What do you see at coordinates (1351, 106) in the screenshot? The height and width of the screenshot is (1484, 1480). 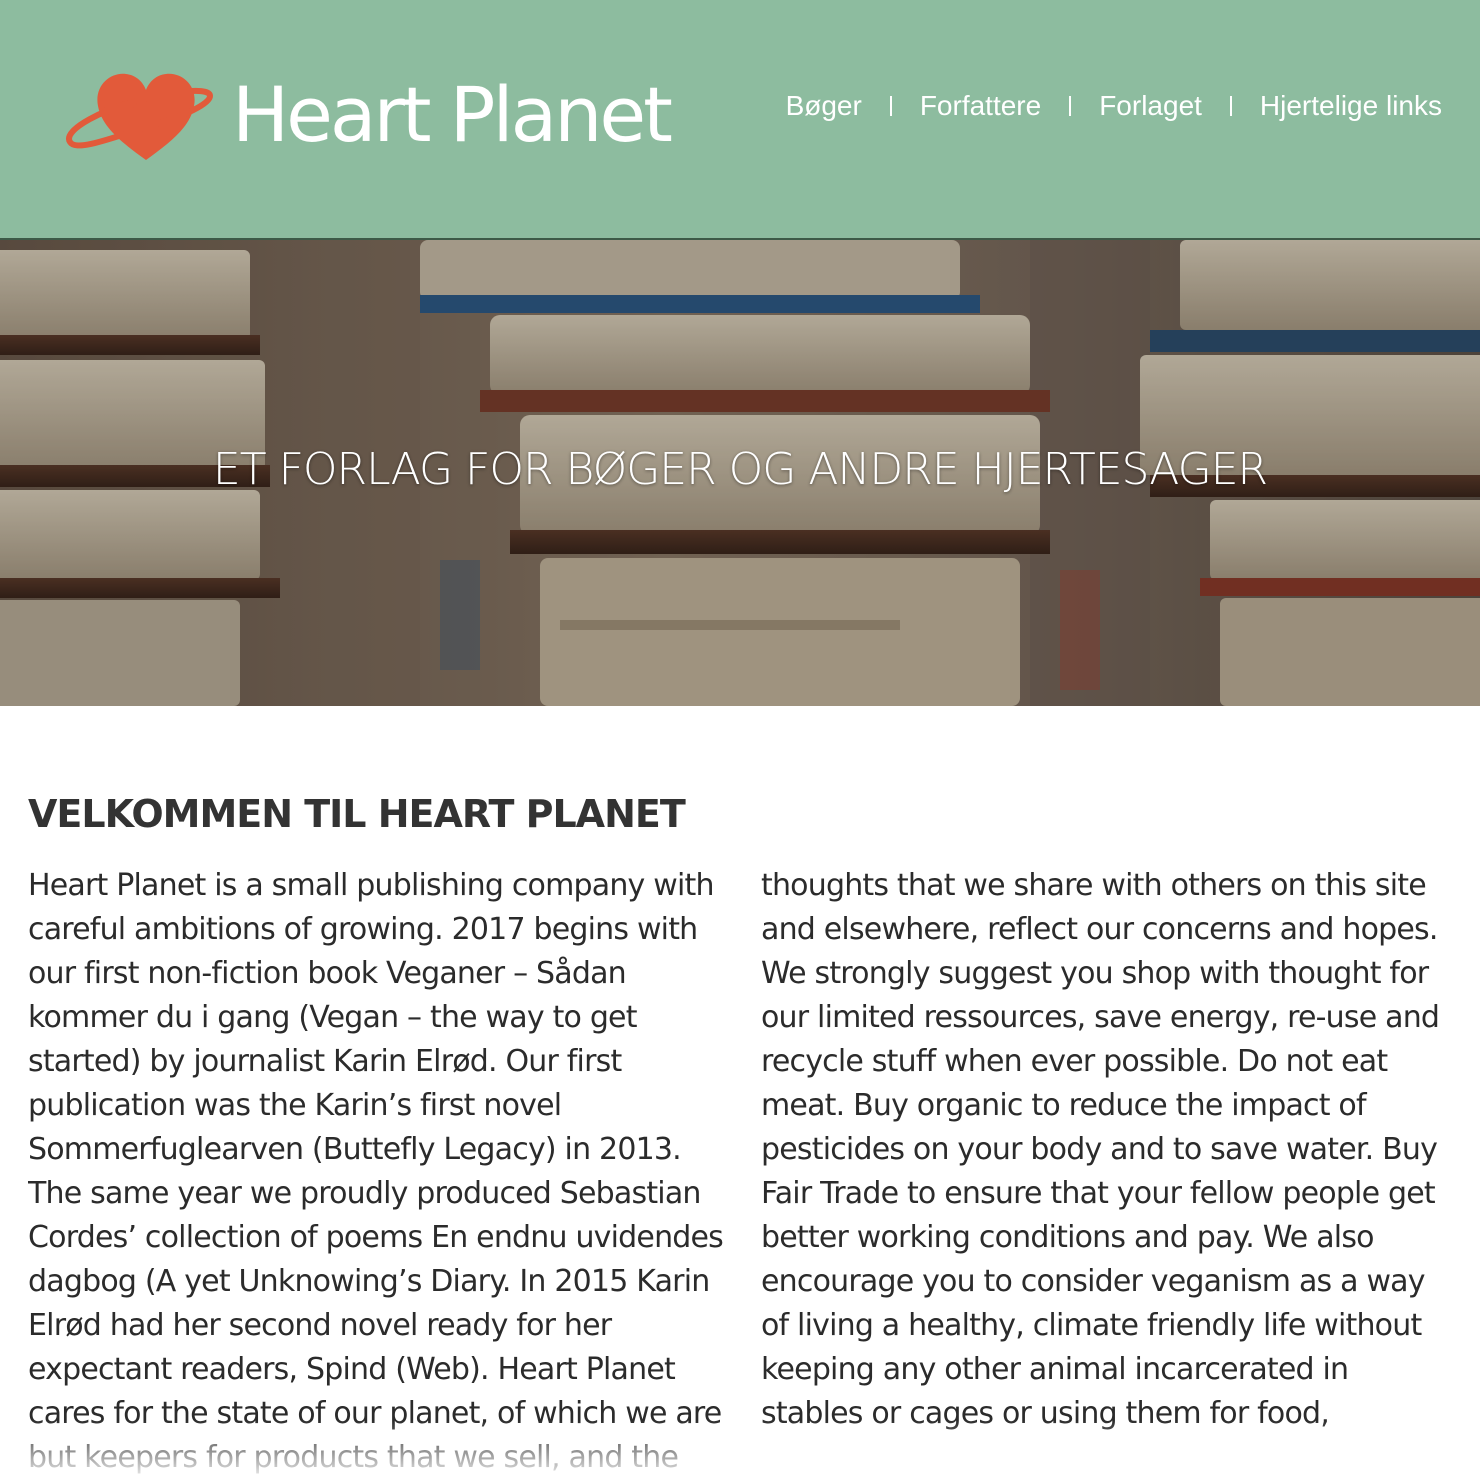 I see `nav-link-hjertelige-links: Hjertelige links` at bounding box center [1351, 106].